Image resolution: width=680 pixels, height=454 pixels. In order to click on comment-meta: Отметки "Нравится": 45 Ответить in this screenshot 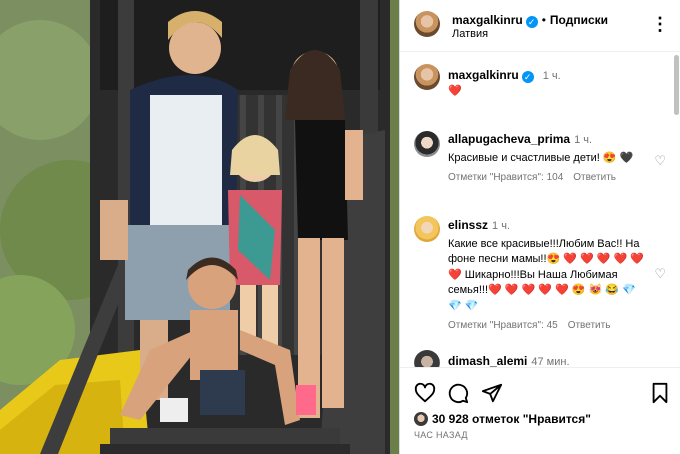, I will do `click(548, 325)`.